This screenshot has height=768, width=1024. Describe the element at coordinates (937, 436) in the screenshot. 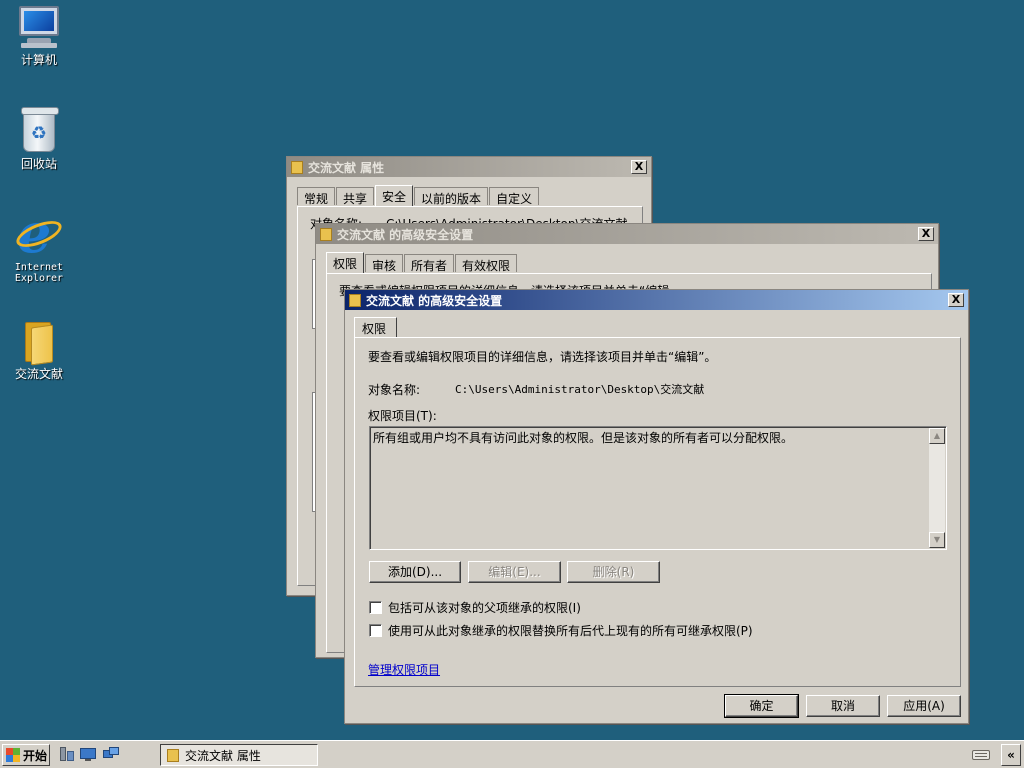

I see `scroll-up-icon: ▲` at that location.